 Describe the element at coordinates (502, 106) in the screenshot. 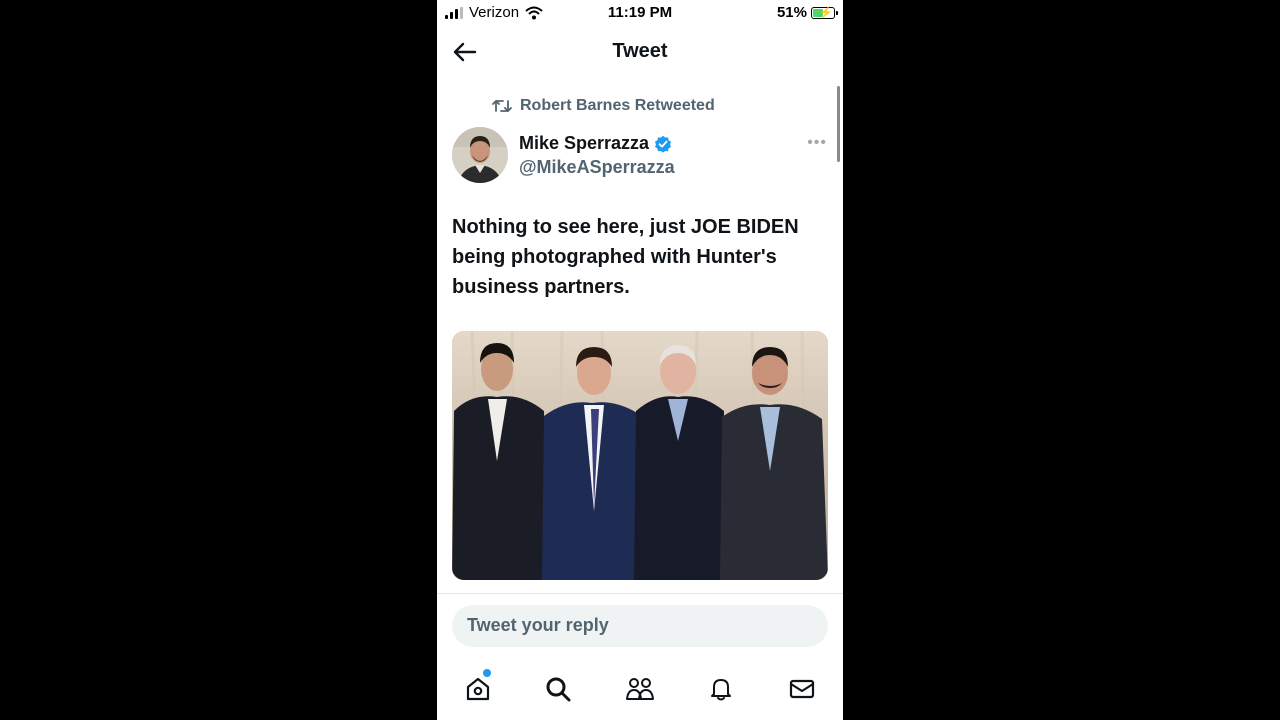

I see `retweet-icon` at that location.